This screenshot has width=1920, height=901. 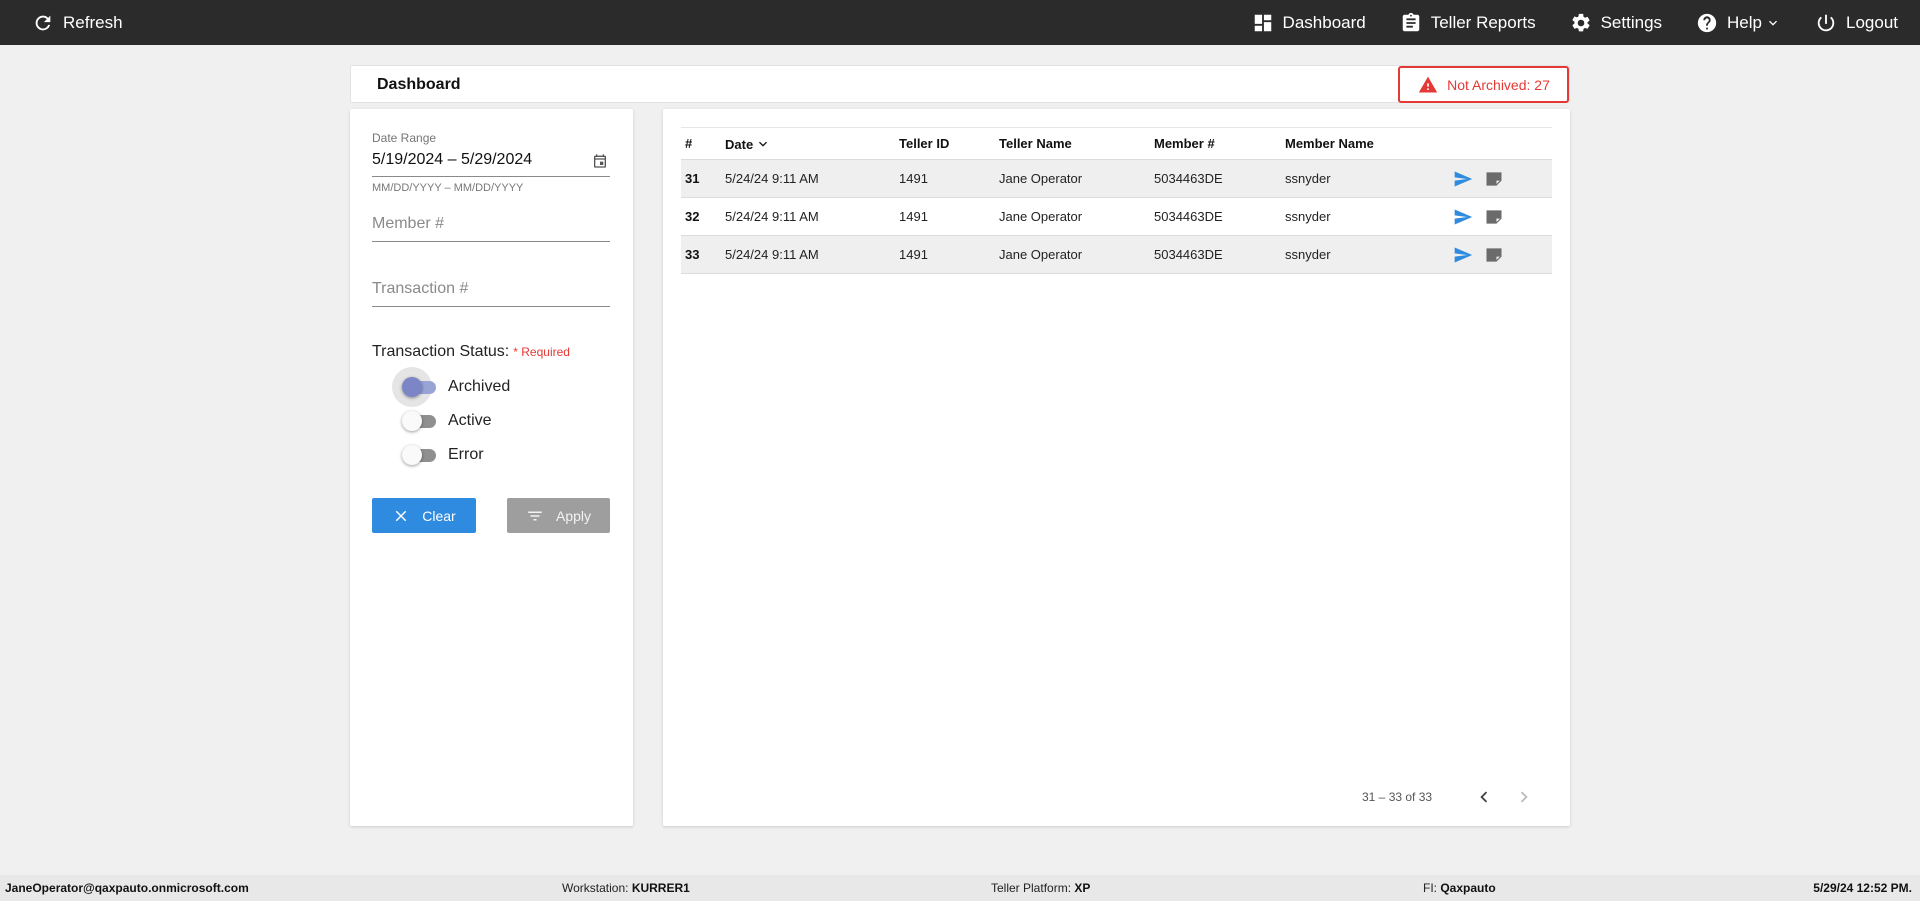 I want to click on nav-dashboard: Dashboard, so click(x=1309, y=22).